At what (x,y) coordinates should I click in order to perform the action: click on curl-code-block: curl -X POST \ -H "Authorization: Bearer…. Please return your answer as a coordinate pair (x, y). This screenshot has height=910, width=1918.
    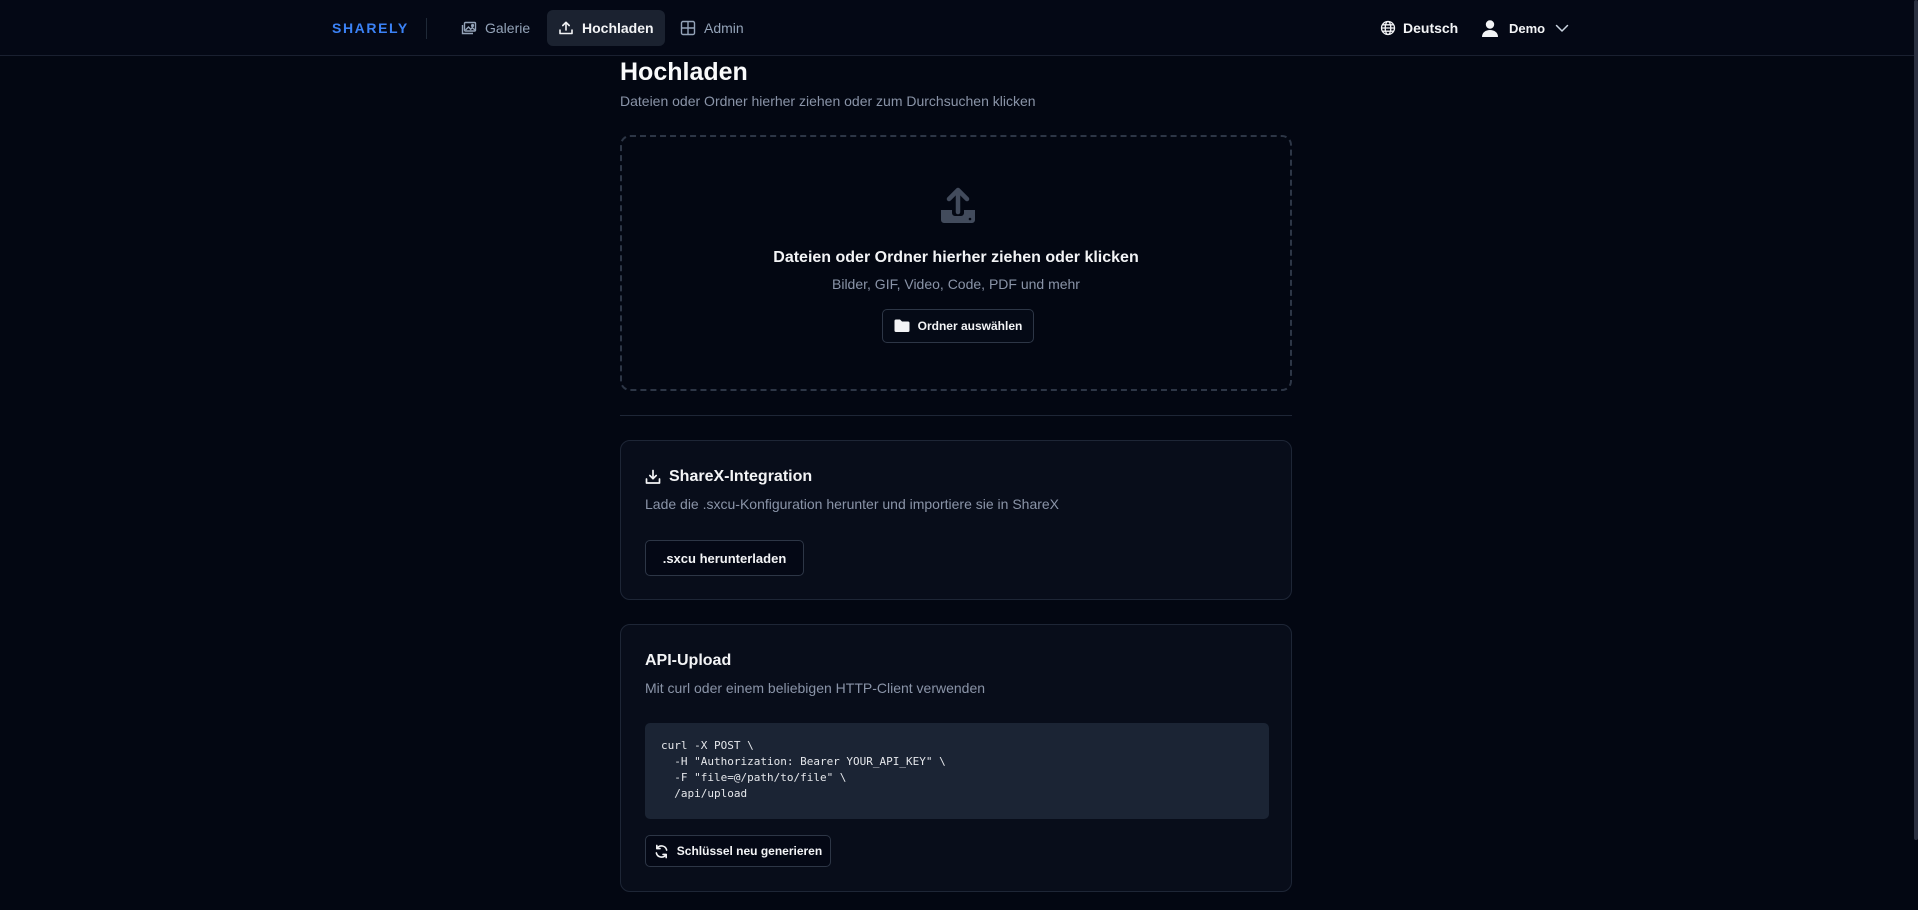
    Looking at the image, I should click on (957, 771).